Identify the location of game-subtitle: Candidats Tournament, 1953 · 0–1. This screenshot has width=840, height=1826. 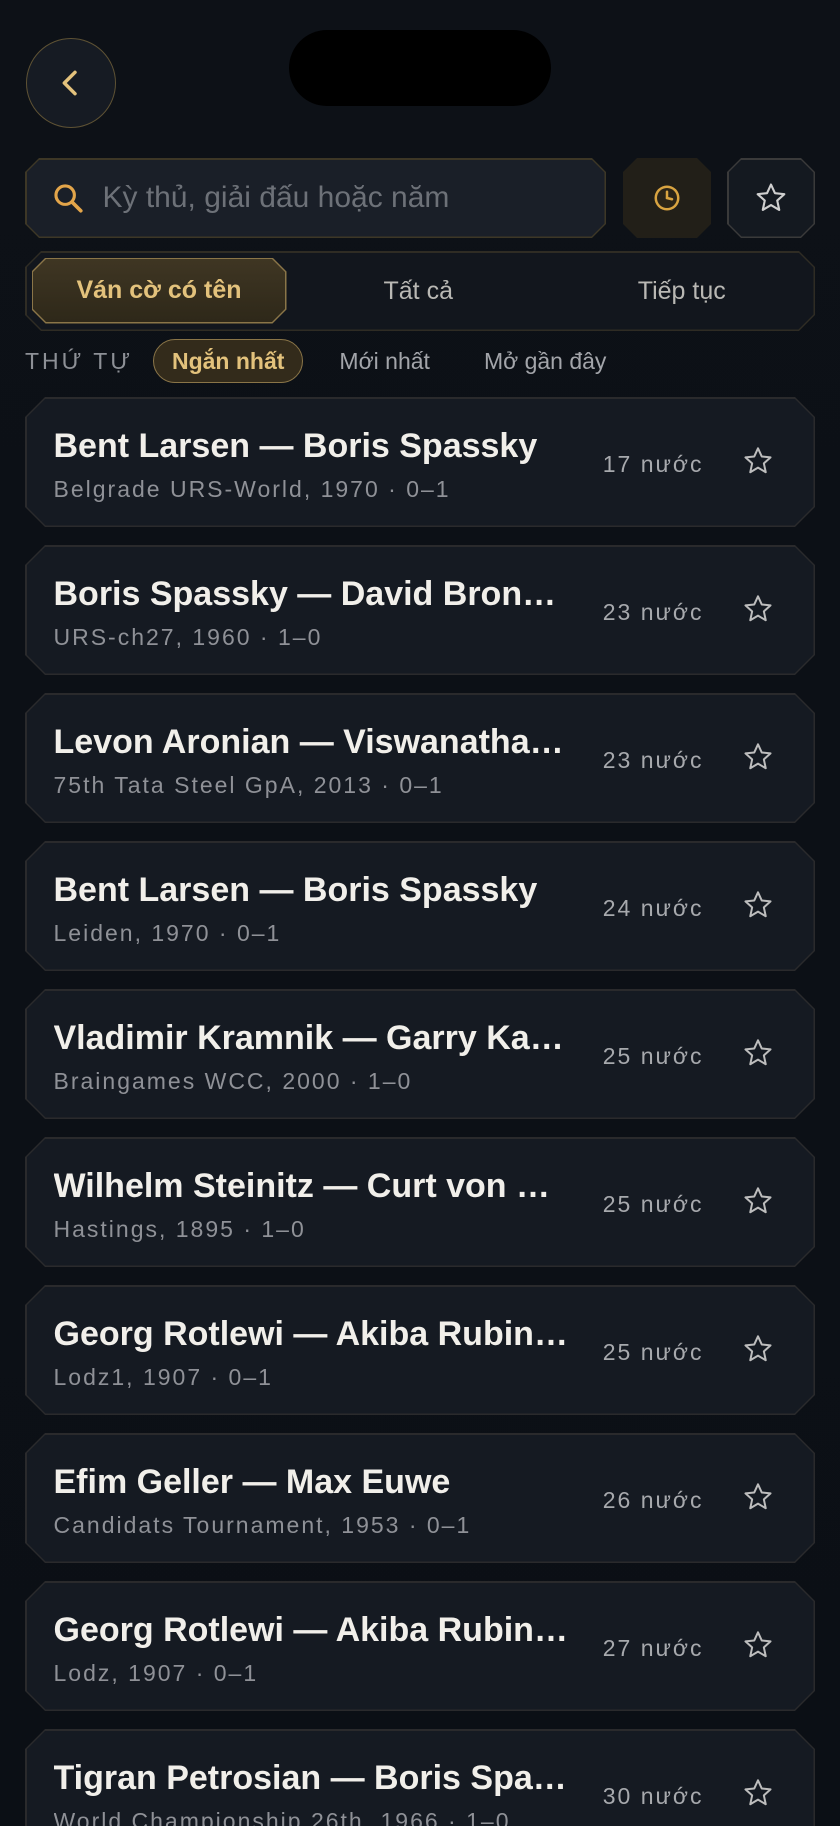
(262, 1524).